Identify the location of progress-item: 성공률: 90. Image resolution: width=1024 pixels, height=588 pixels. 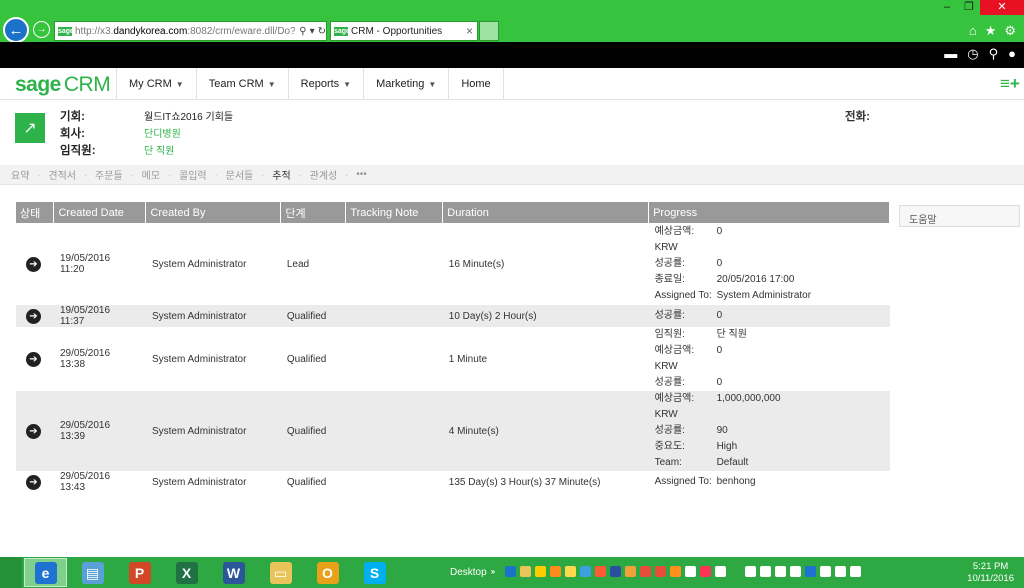
(772, 431).